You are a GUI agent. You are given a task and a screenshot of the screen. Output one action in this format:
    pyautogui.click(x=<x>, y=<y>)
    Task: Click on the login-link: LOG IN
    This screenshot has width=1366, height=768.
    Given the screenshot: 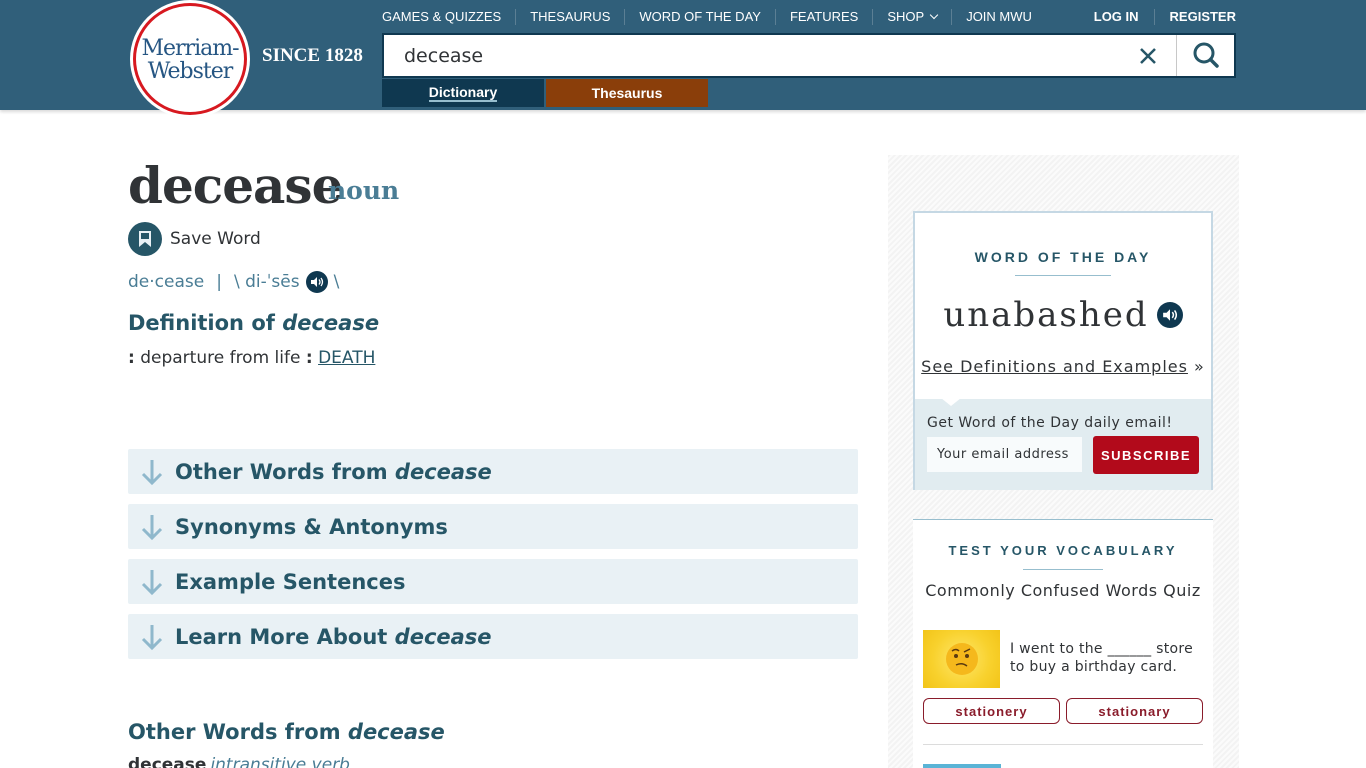 What is the action you would take?
    pyautogui.click(x=1116, y=17)
    